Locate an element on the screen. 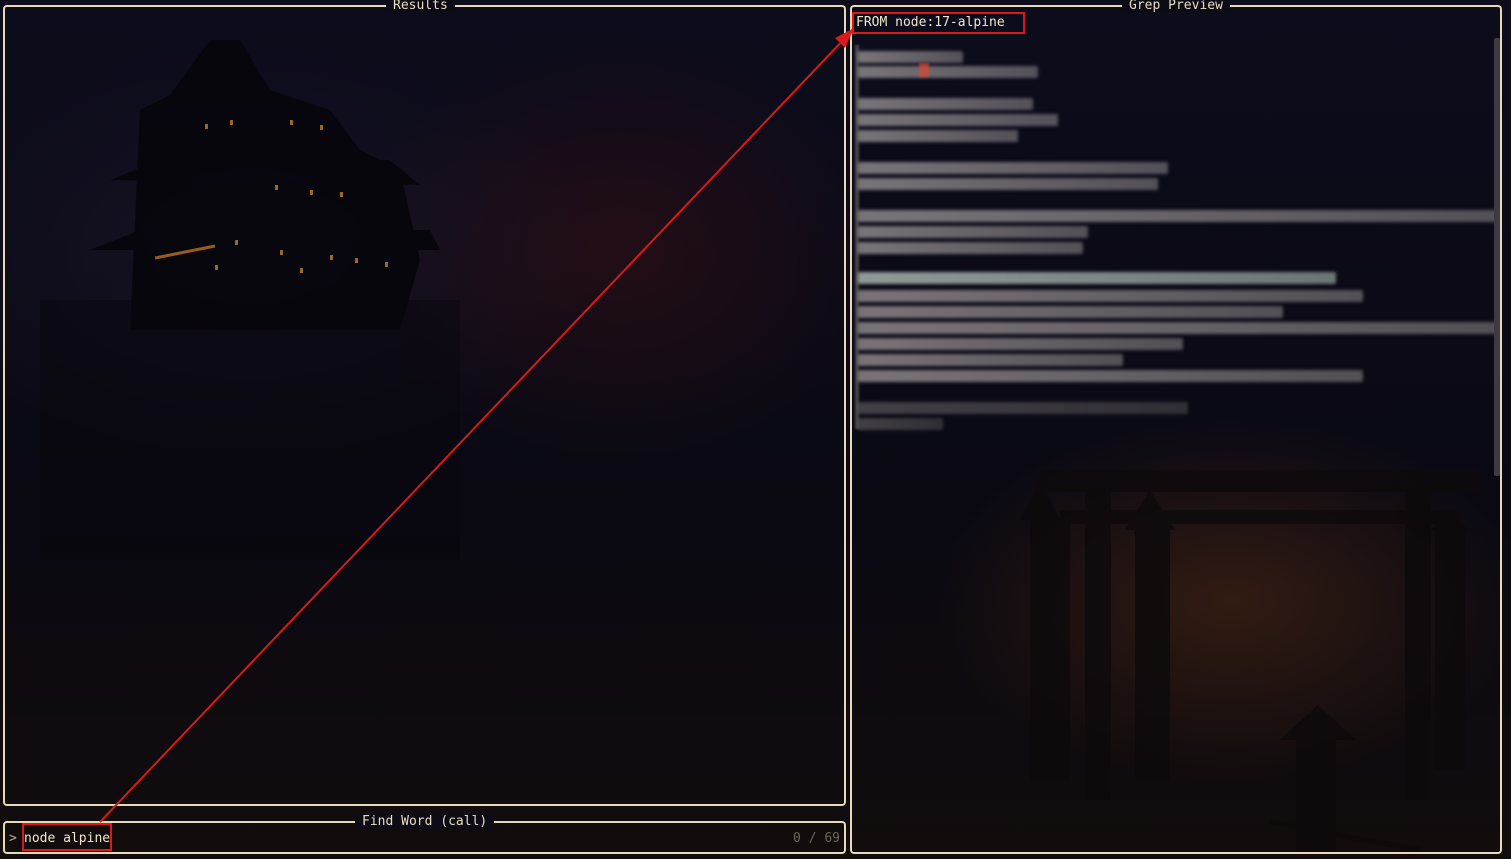  match-counter: 0 / 69 is located at coordinates (816, 838).